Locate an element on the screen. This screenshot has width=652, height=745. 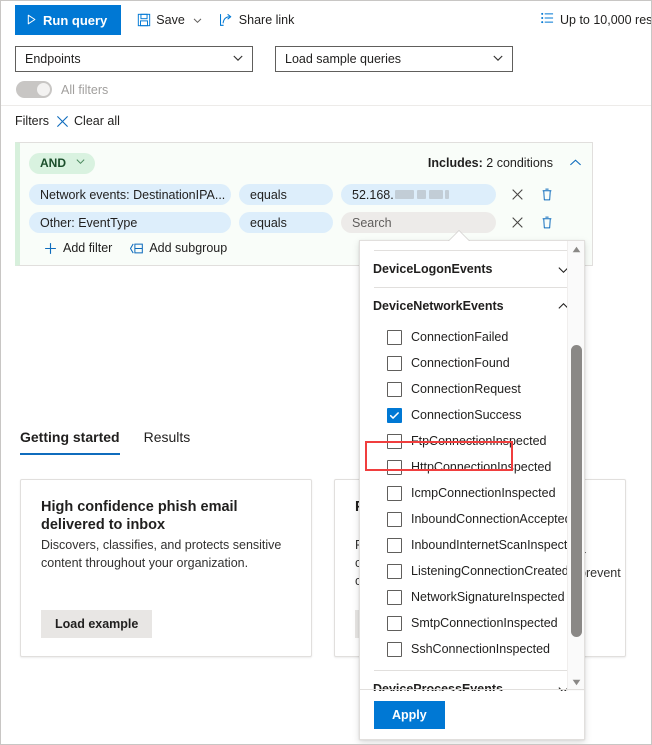
card-desc-fragment: ir prevent is located at coordinates (600, 564).